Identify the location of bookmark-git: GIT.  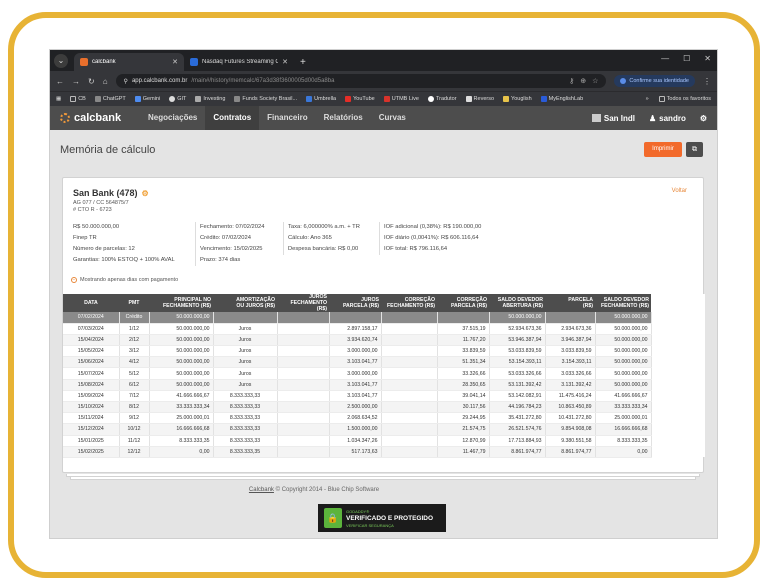
(177, 99).